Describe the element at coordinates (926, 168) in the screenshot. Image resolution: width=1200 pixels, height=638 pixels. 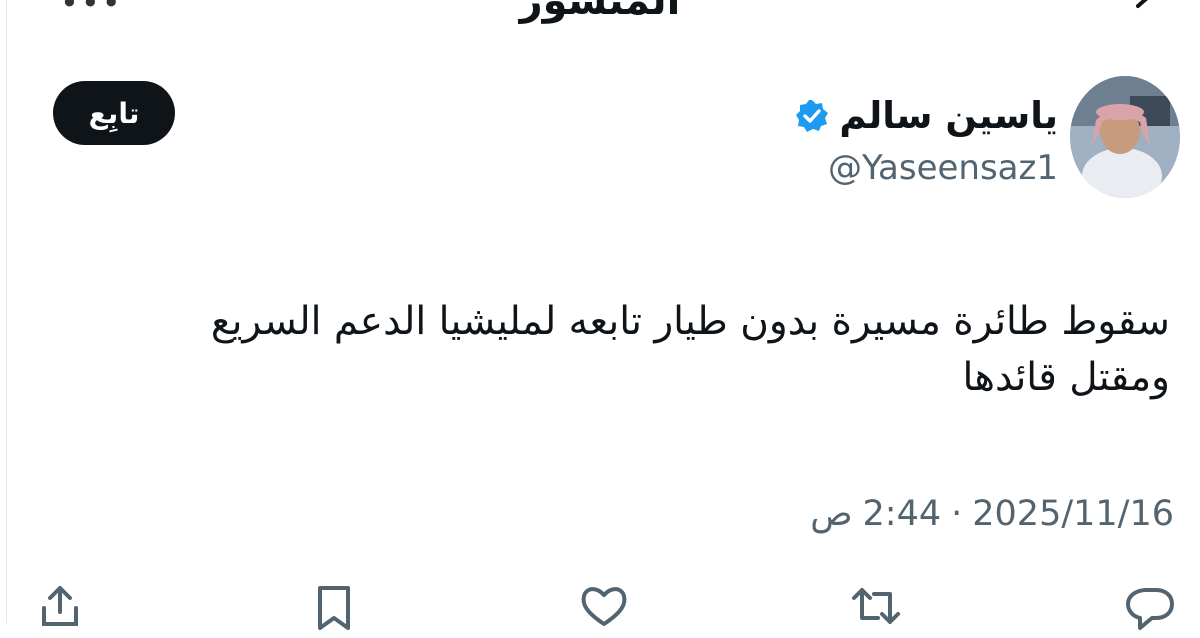
I see `author-handle: @Yaseensaz1` at that location.